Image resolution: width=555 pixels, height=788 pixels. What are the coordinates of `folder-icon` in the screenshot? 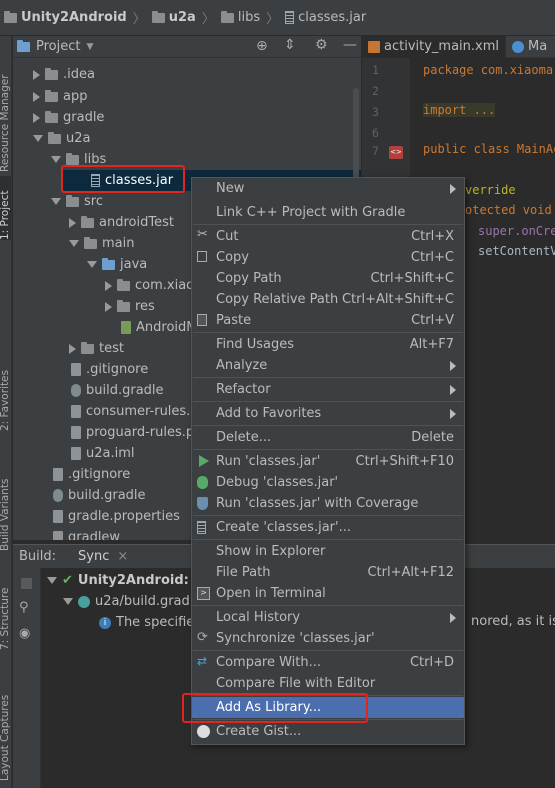 It's located at (51, 95).